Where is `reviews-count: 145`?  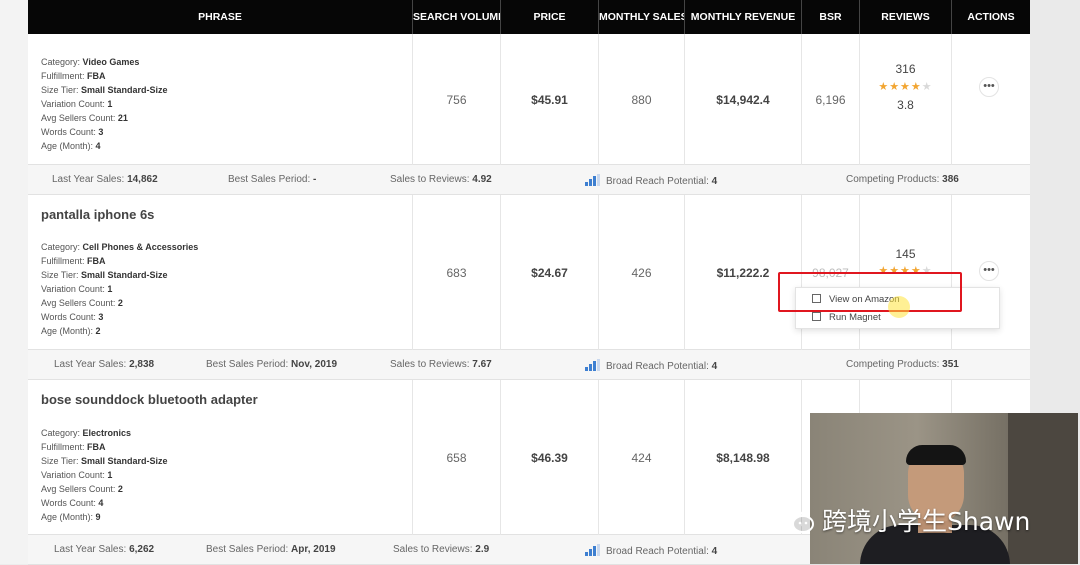
reviews-count: 145 is located at coordinates (905, 254).